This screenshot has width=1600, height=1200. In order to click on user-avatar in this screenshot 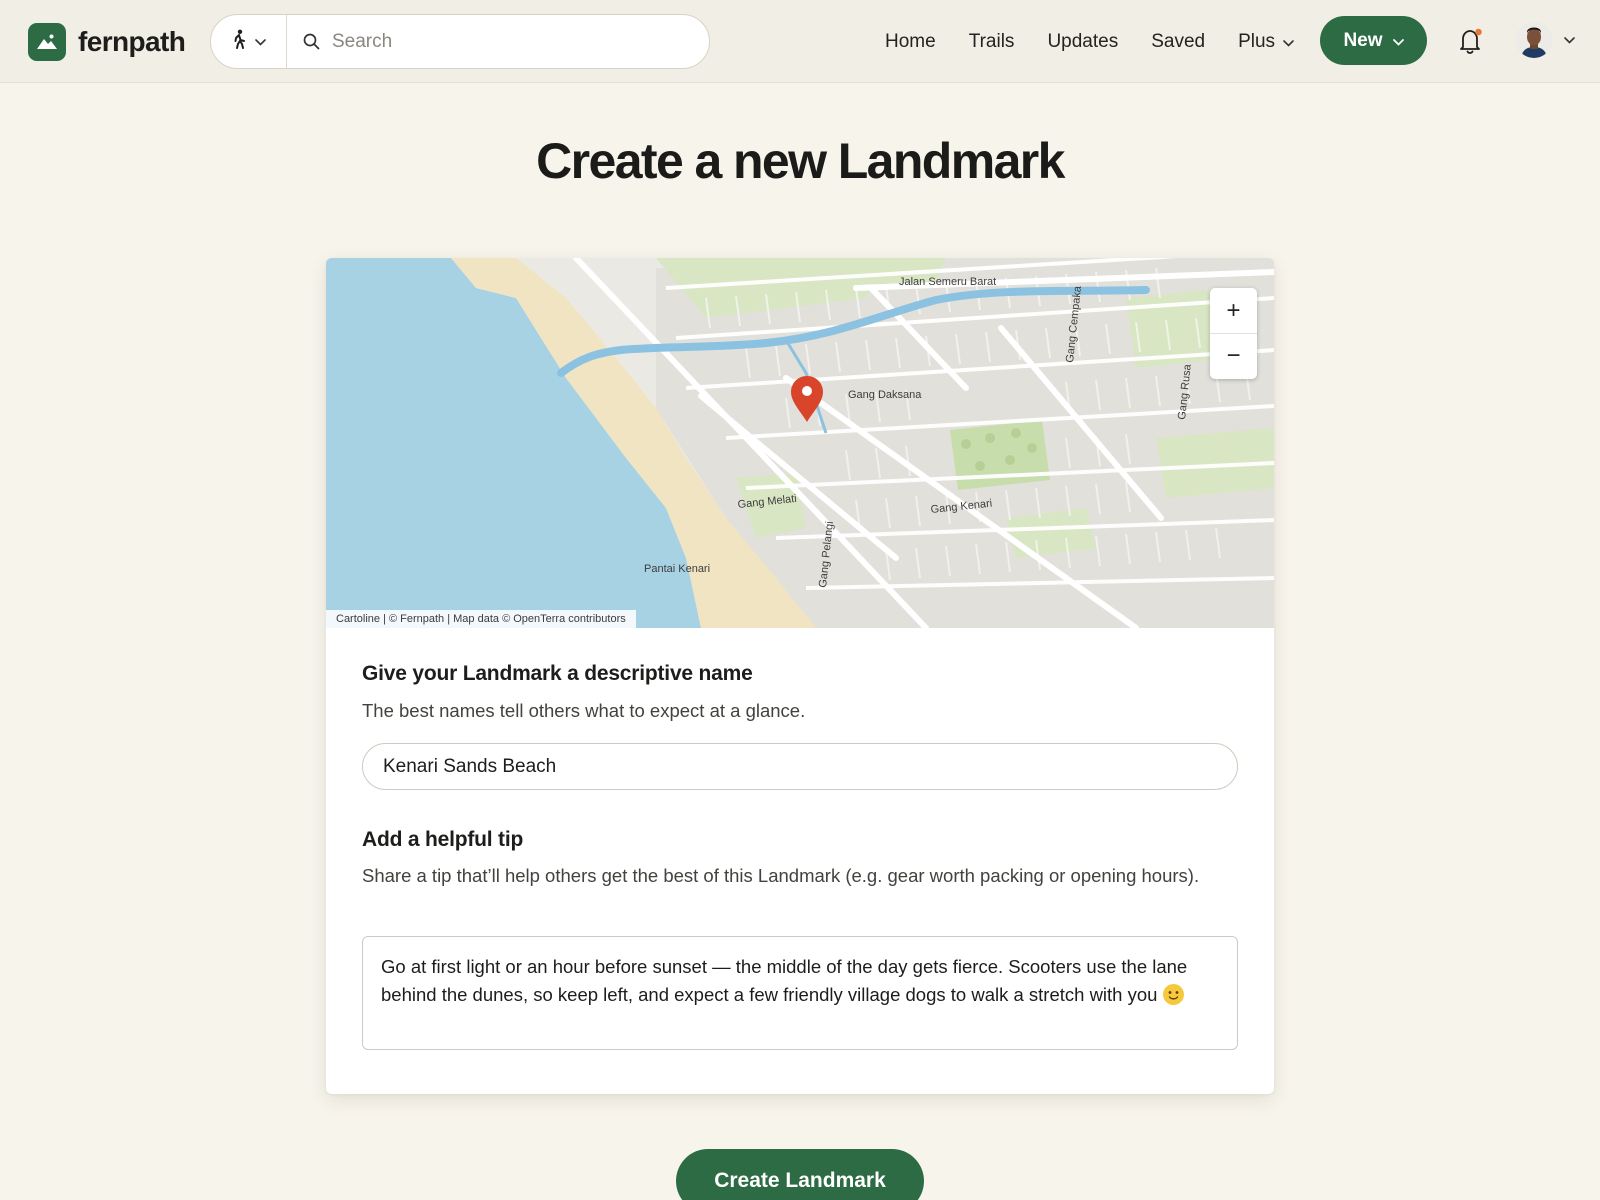, I will do `click(1534, 40)`.